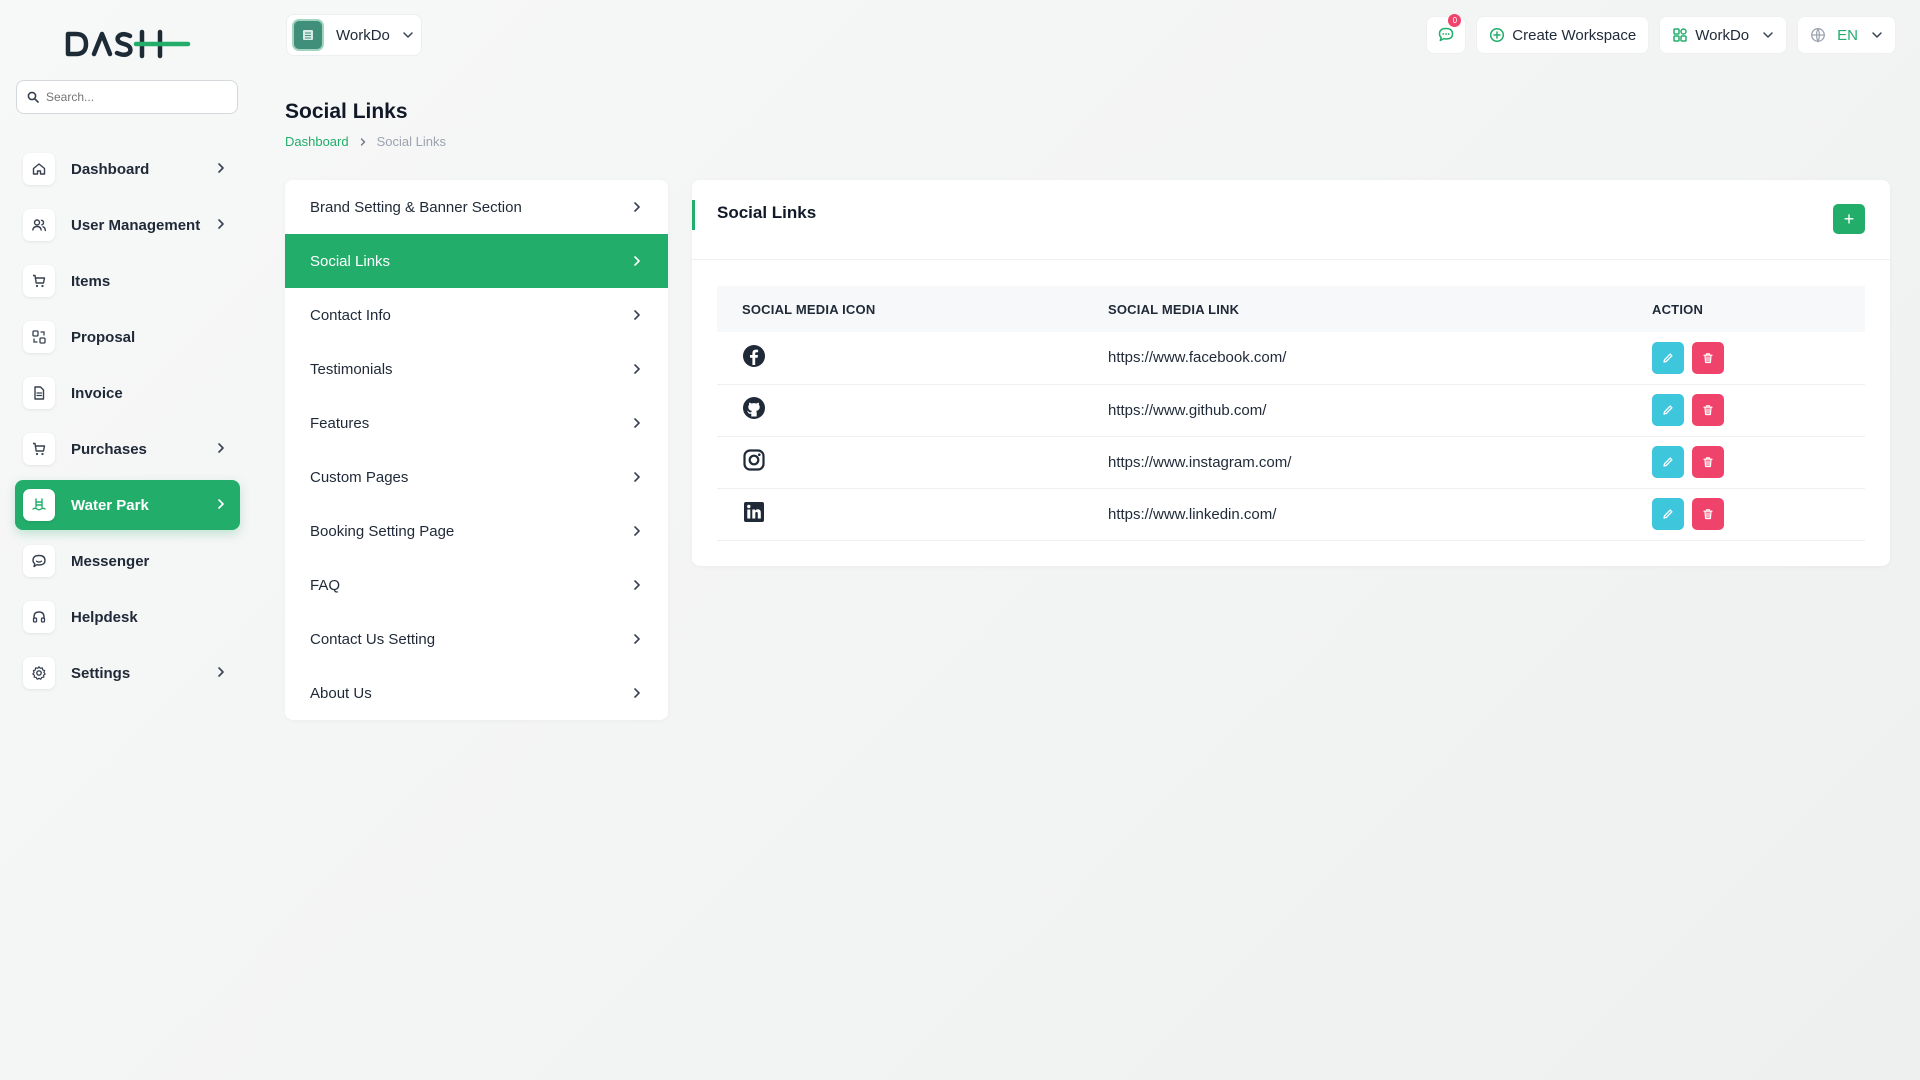 The width and height of the screenshot is (1920, 1080). I want to click on sidebar-item-water-park: Water Park, so click(127, 505).